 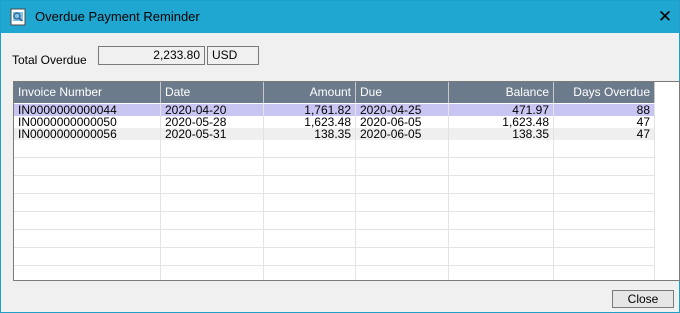 What do you see at coordinates (117, 16) in the screenshot?
I see `window-title: Overdue Payment Reminder` at bounding box center [117, 16].